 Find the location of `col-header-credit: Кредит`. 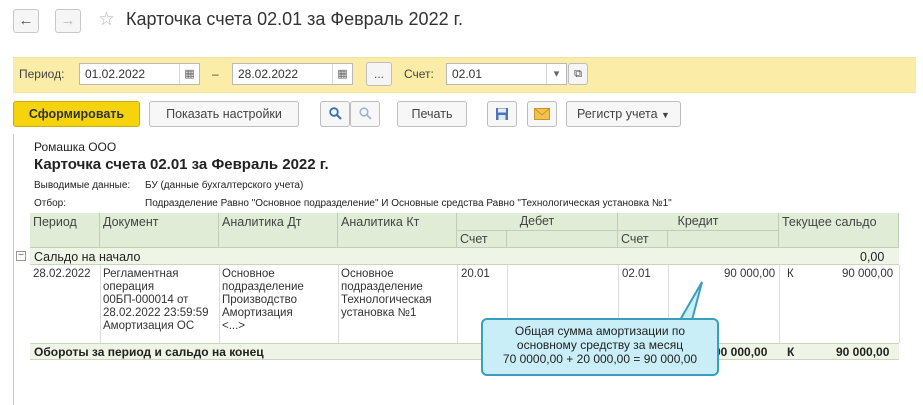

col-header-credit: Кредит is located at coordinates (698, 222).